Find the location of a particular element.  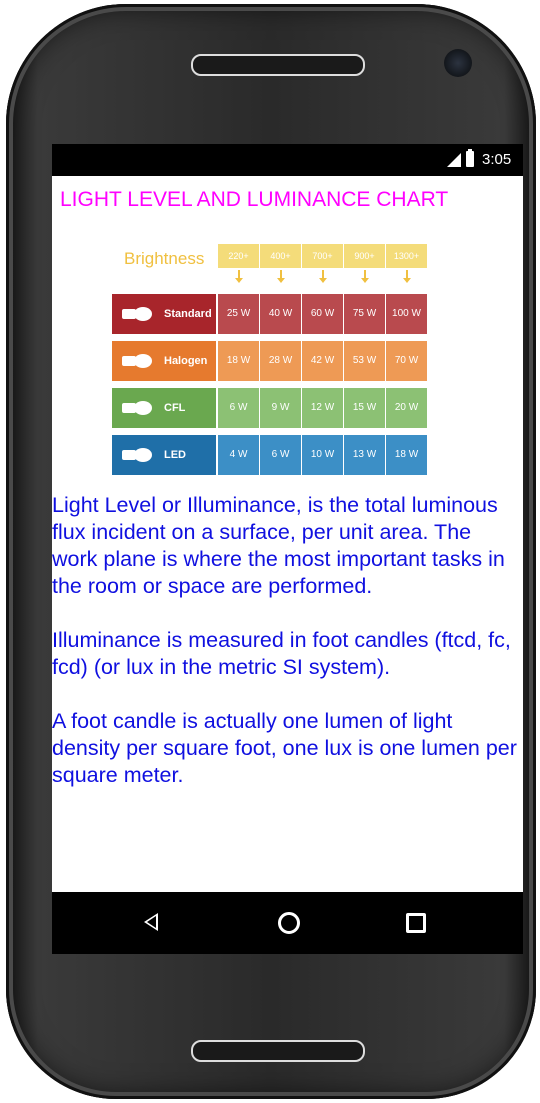

chart-row: Halogen 18 W 28 W 42 W 53 W 70 W is located at coordinates (282, 361).